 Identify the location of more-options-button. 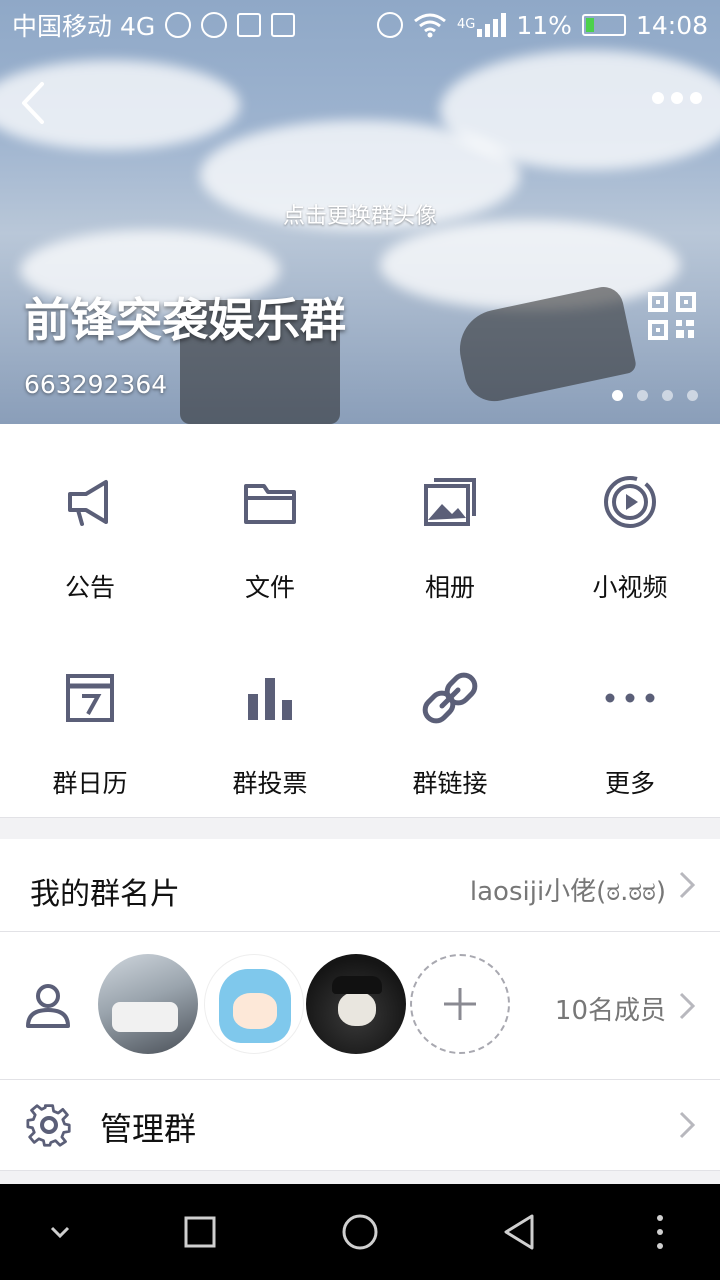
(677, 98).